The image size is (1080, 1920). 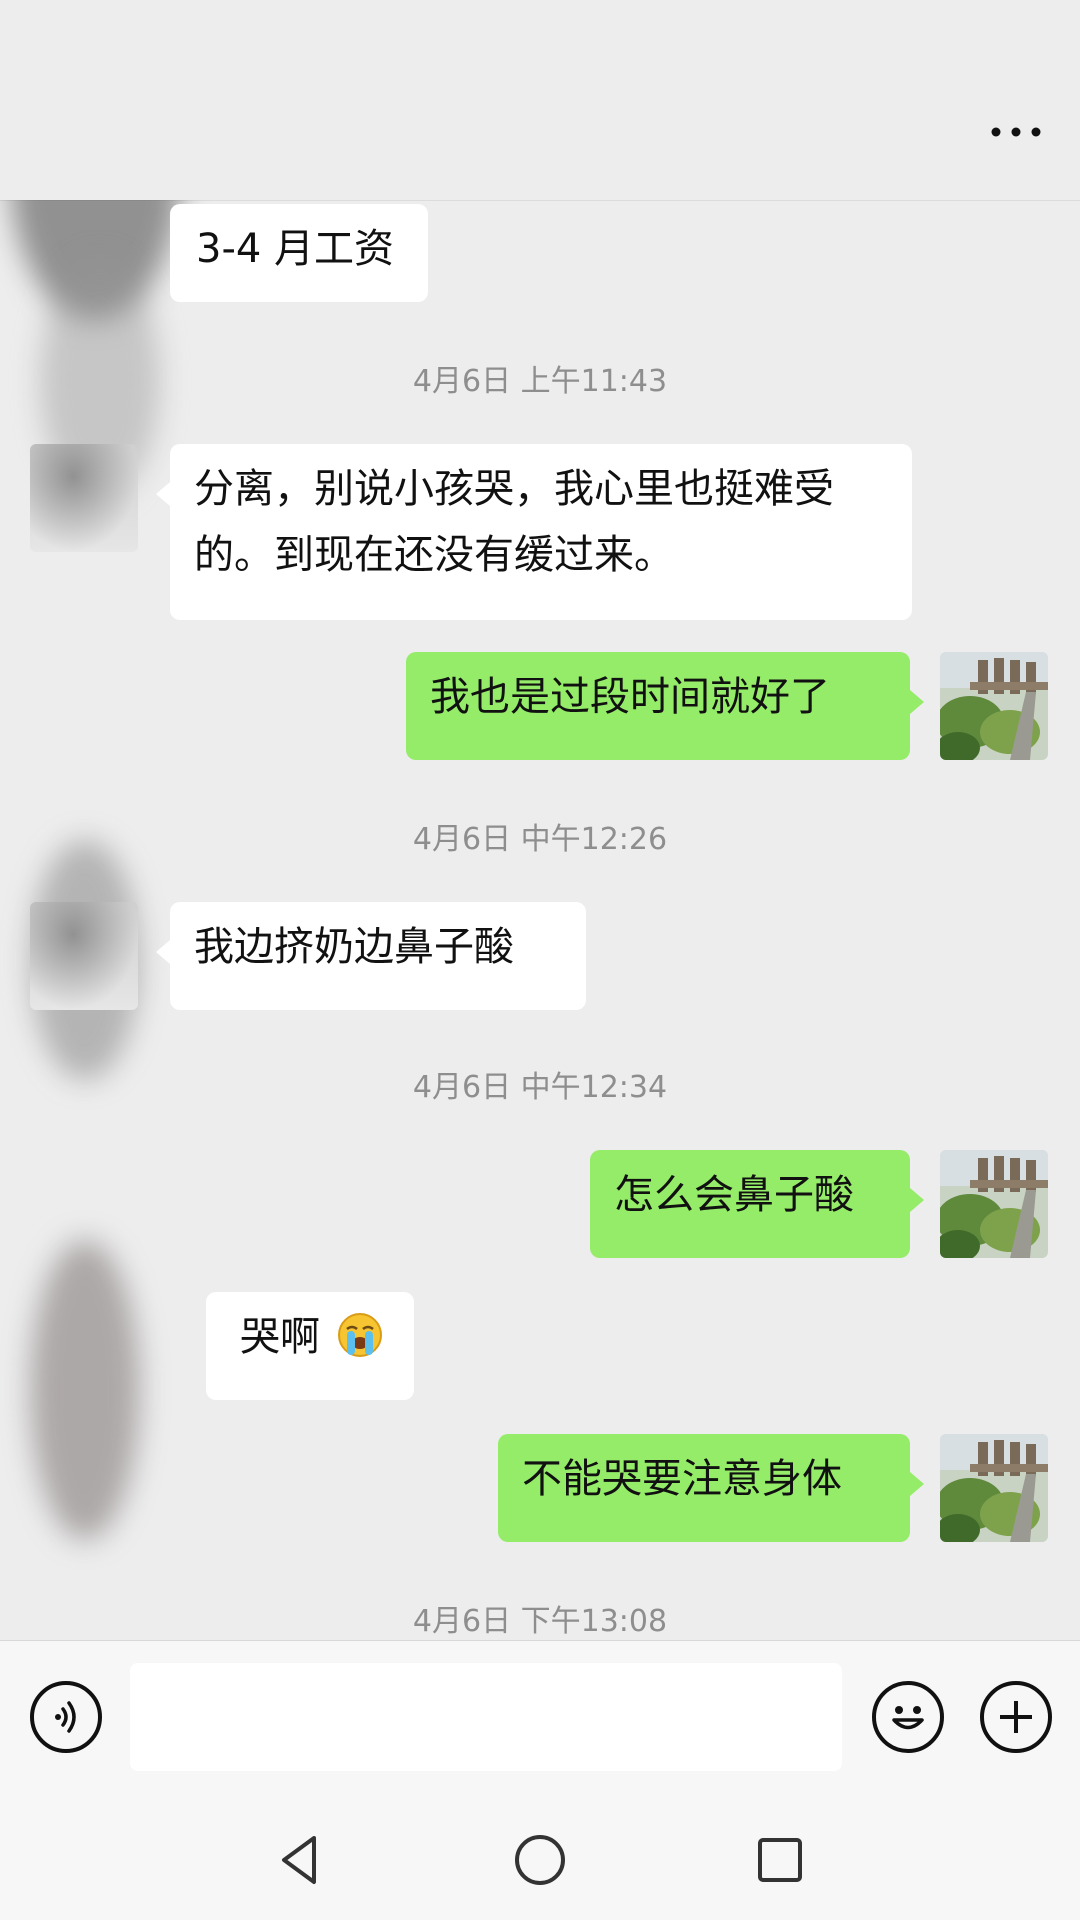 I want to click on message-text: 我也是过段时间就好了, so click(x=630, y=697).